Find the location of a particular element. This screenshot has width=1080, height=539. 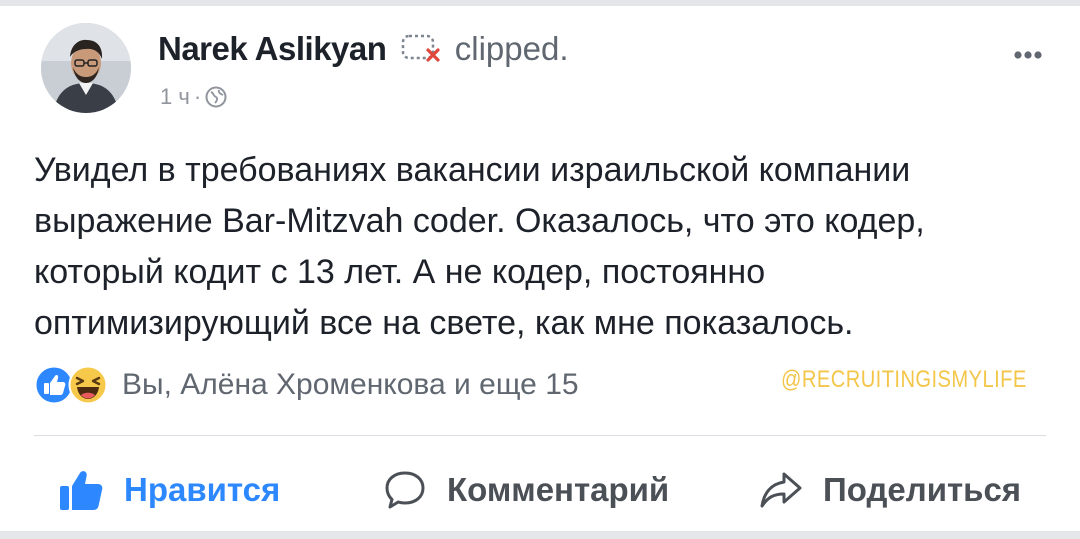

comment-button-label: Комментарий is located at coordinates (558, 489).